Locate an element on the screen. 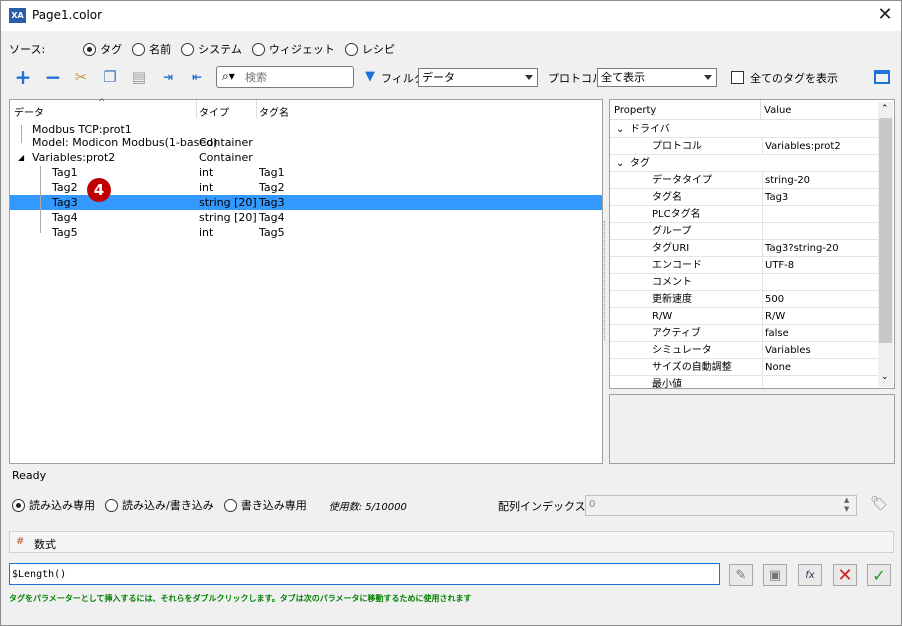 The width and height of the screenshot is (902, 626). property-value: 500 is located at coordinates (821, 299).